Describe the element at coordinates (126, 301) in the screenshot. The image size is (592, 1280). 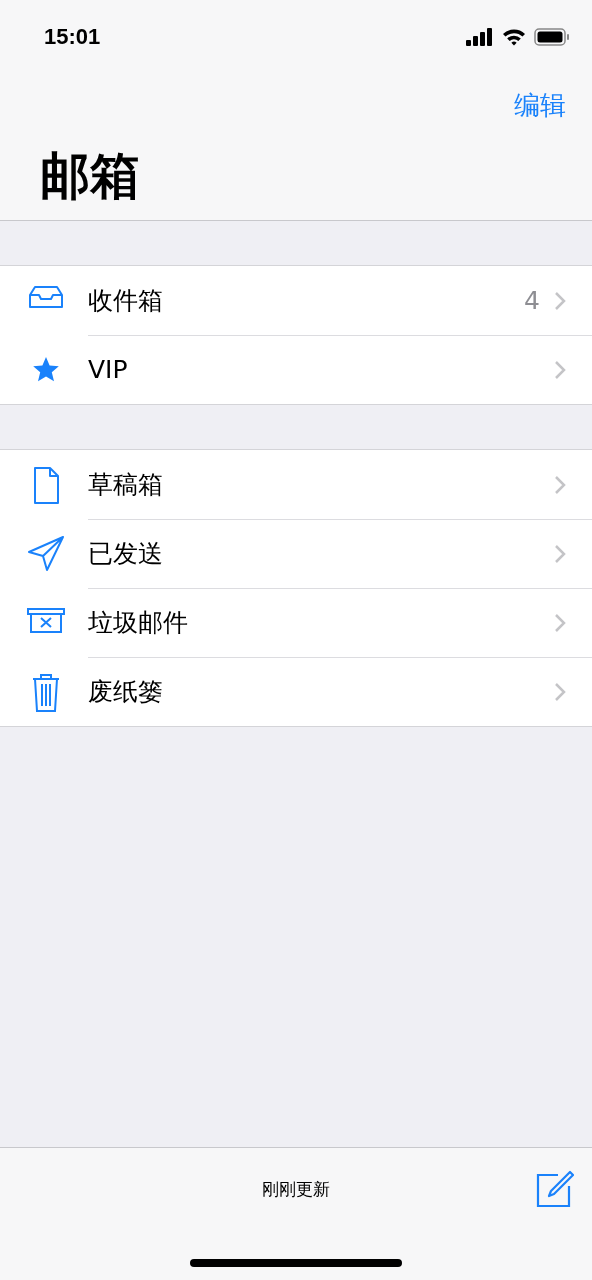
I see `mailbox-label: 收件箱` at that location.